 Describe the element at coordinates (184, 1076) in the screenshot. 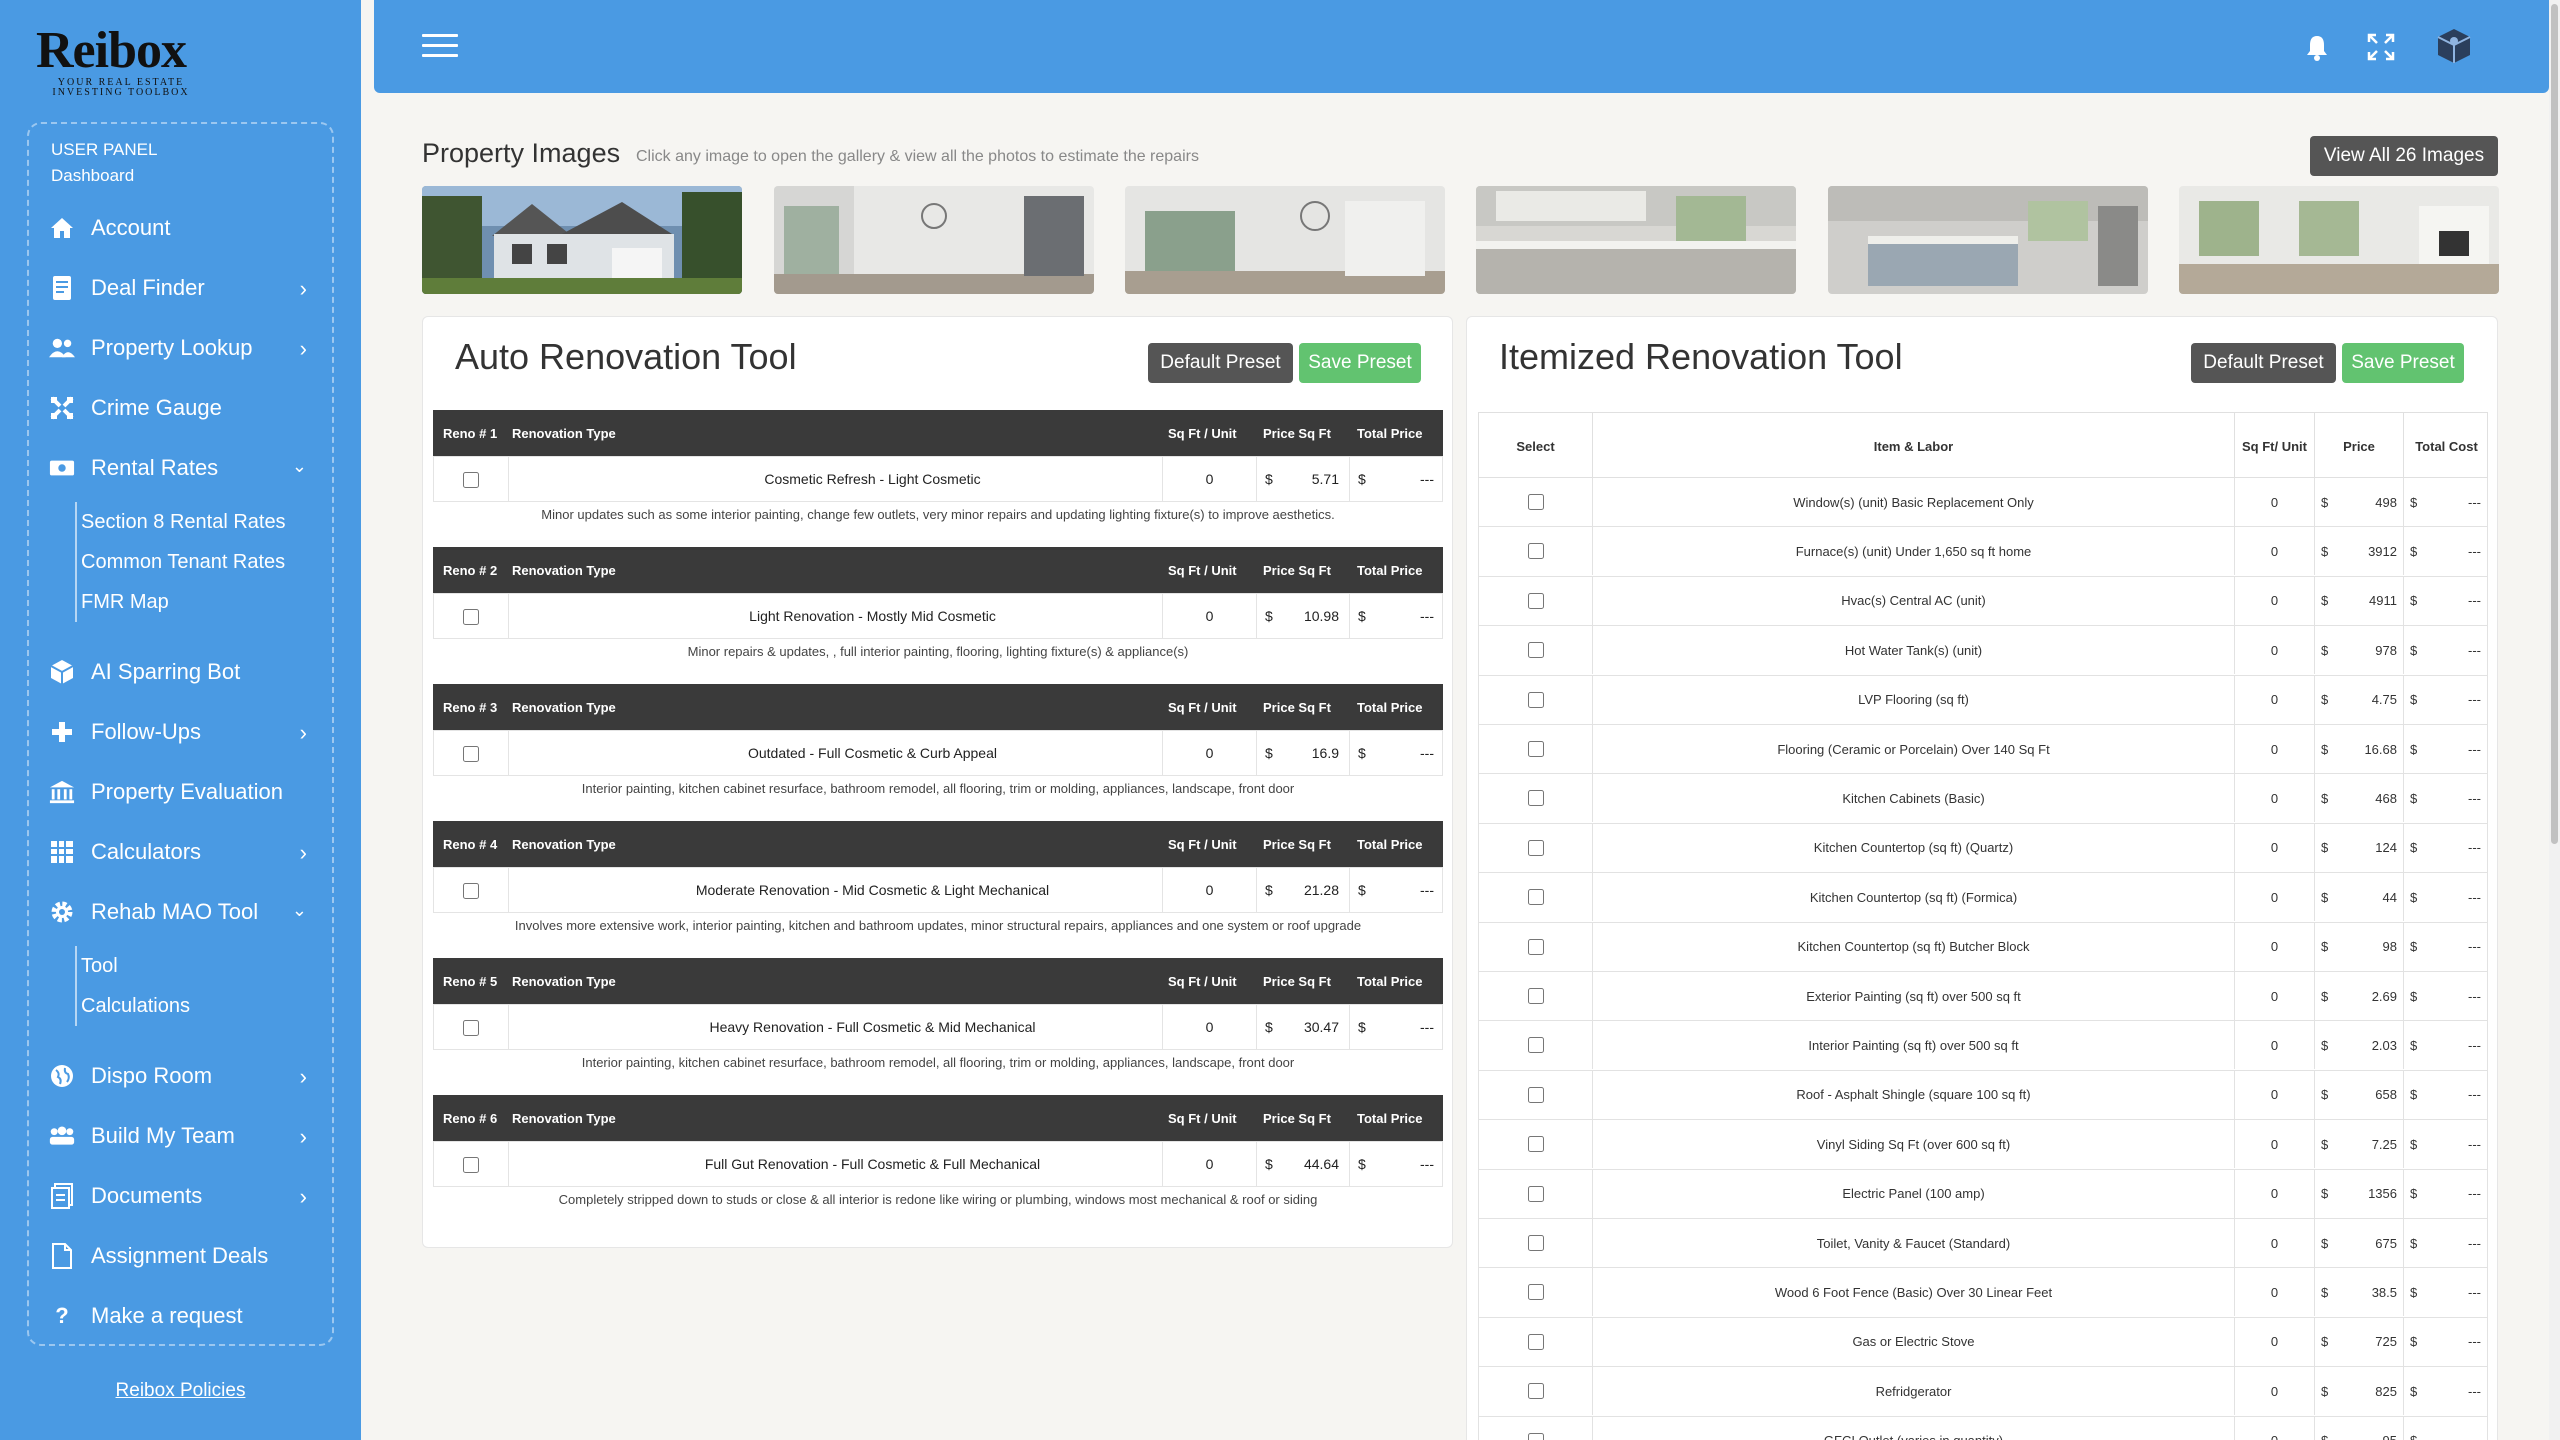

I see `sidebar-item-dispo-room: Dispo Room ›` at that location.